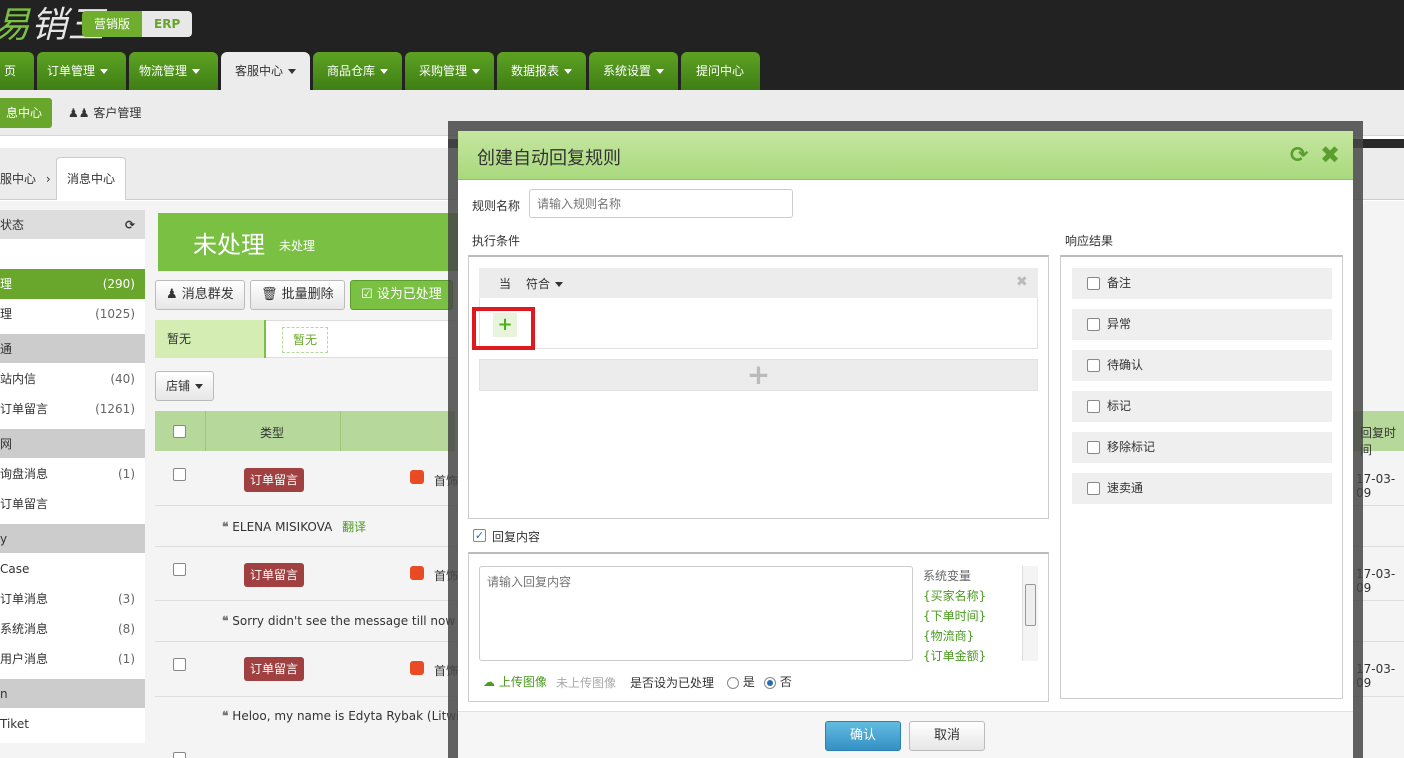 This screenshot has width=1404, height=758. What do you see at coordinates (25, 178) in the screenshot?
I see `breadcrumb-parent: 服中心 ›` at bounding box center [25, 178].